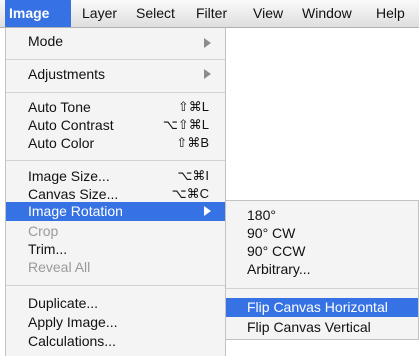 This screenshot has width=419, height=356. Describe the element at coordinates (193, 106) in the screenshot. I see `shortcut-auto-tone: ⇧⌘L` at that location.